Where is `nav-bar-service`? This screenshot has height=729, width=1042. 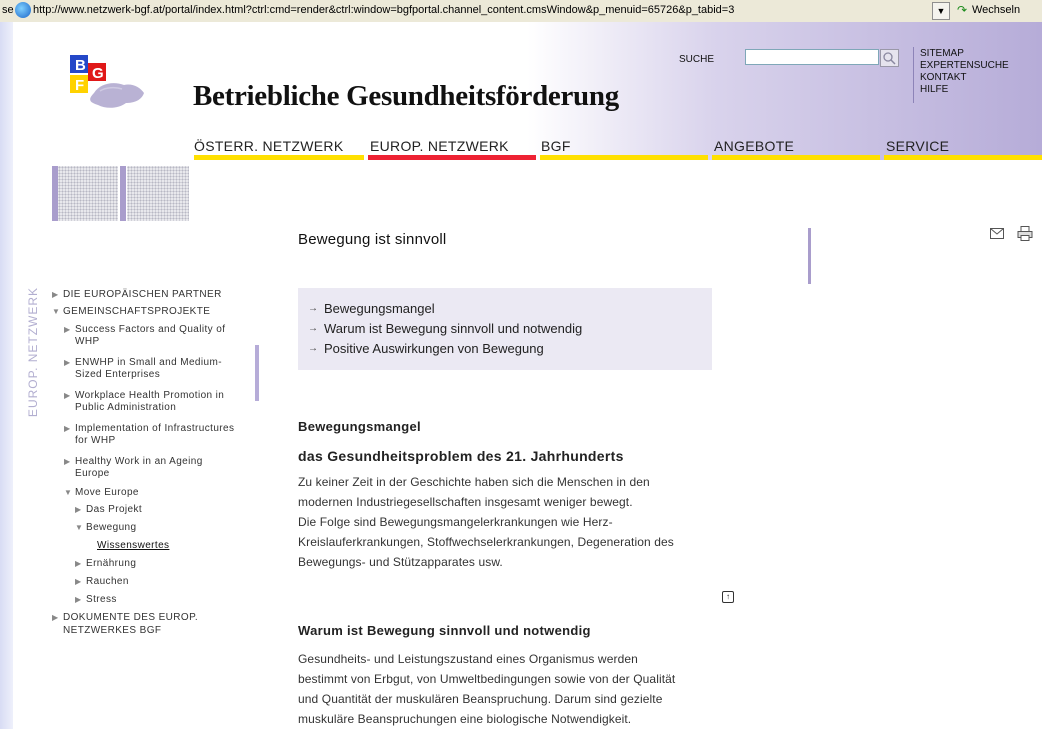
nav-bar-service is located at coordinates (963, 157).